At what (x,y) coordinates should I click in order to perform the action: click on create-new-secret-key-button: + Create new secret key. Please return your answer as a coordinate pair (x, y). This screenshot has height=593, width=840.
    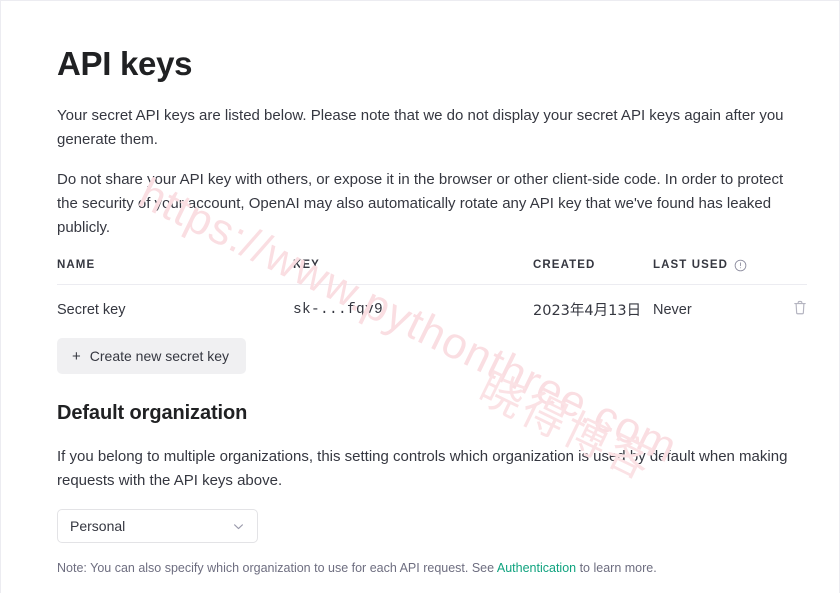
    Looking at the image, I should click on (152, 356).